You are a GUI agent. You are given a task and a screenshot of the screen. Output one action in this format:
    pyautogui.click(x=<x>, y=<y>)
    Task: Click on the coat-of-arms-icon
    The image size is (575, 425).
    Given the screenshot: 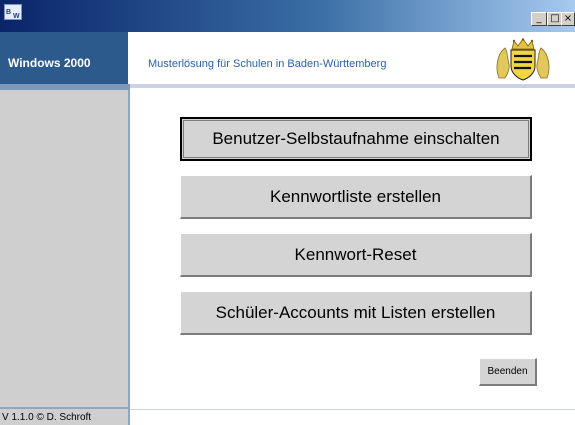 What is the action you would take?
    pyautogui.click(x=523, y=59)
    